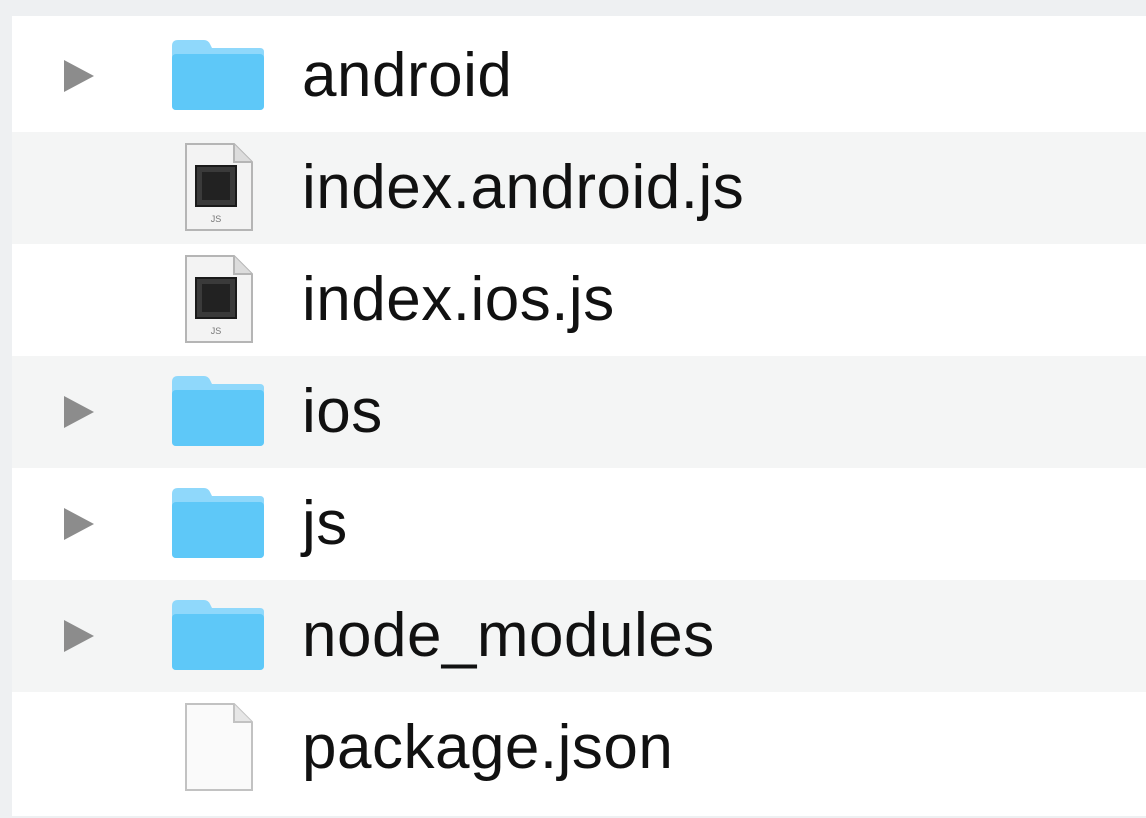 The width and height of the screenshot is (1146, 818). I want to click on item-name: package.json, so click(488, 747).